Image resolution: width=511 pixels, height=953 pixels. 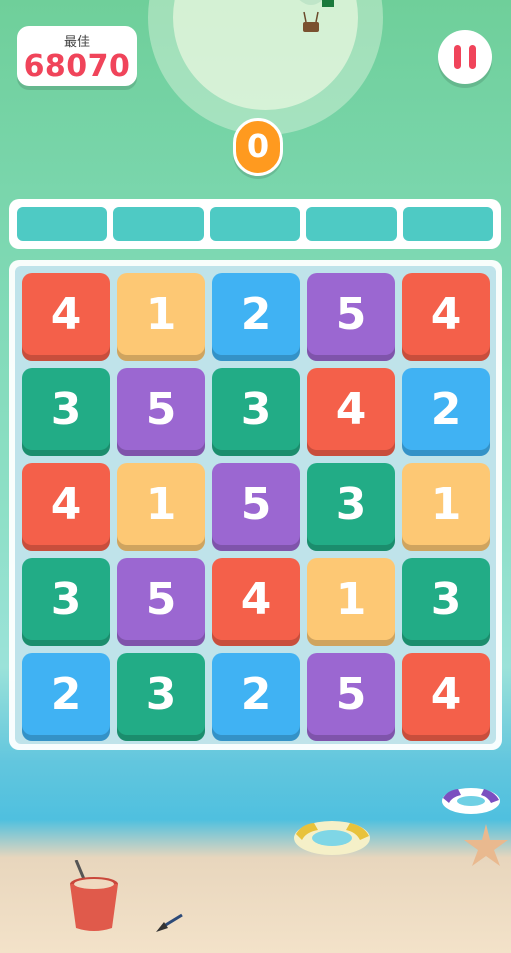 What do you see at coordinates (169, 922) in the screenshot?
I see `shovel-icon` at bounding box center [169, 922].